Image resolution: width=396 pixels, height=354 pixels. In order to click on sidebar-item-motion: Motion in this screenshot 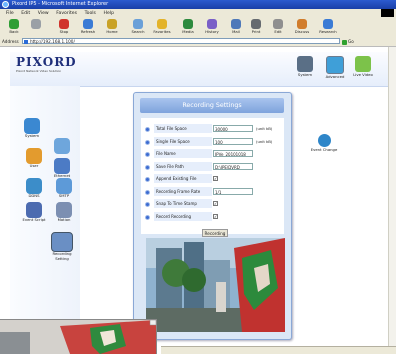, I will do `click(64, 212)`.